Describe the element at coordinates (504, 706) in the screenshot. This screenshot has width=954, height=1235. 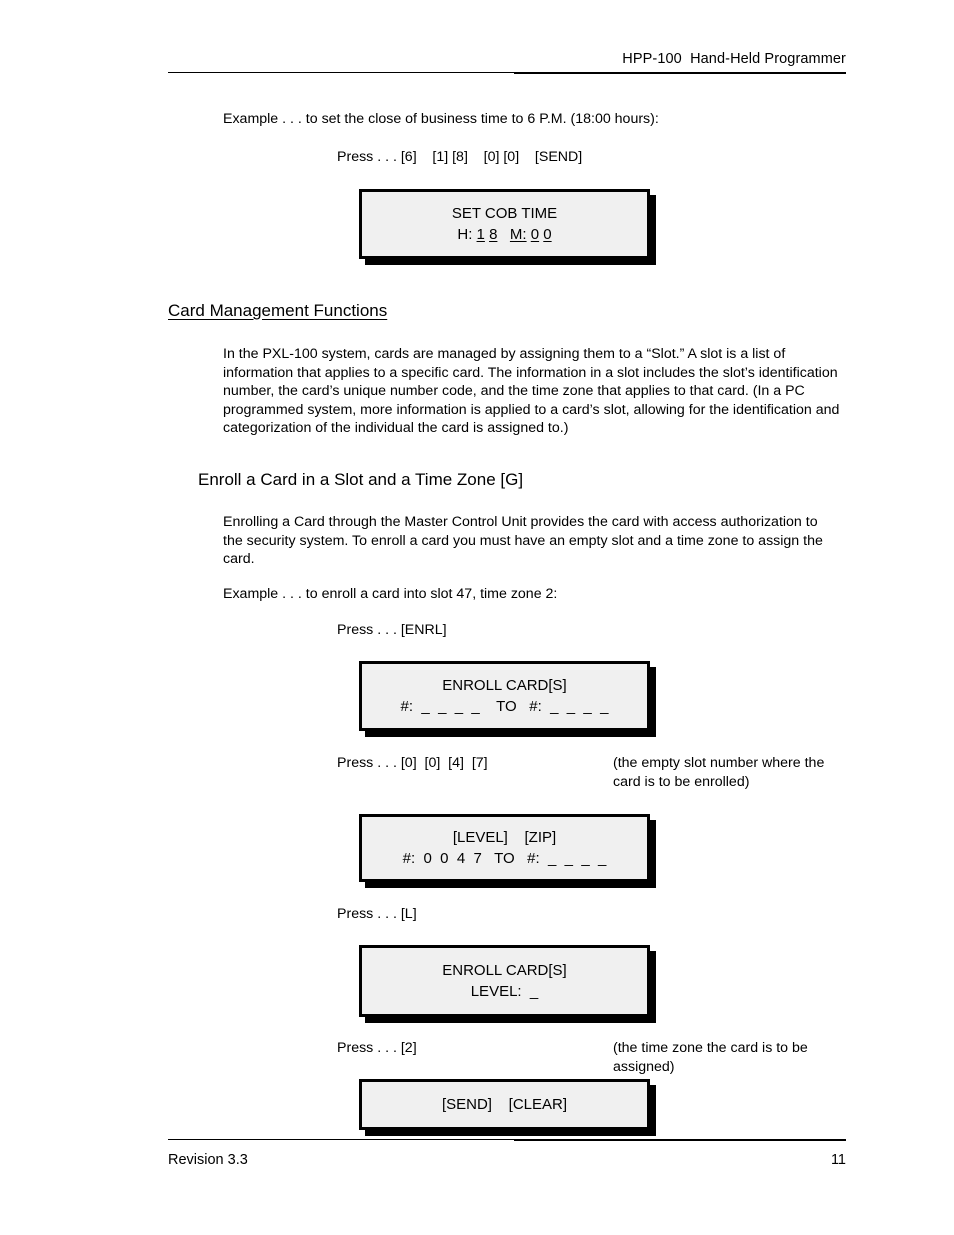
I see `lcd-line-2: #: _ _ _ _ TO #: _ _ _ _` at that location.